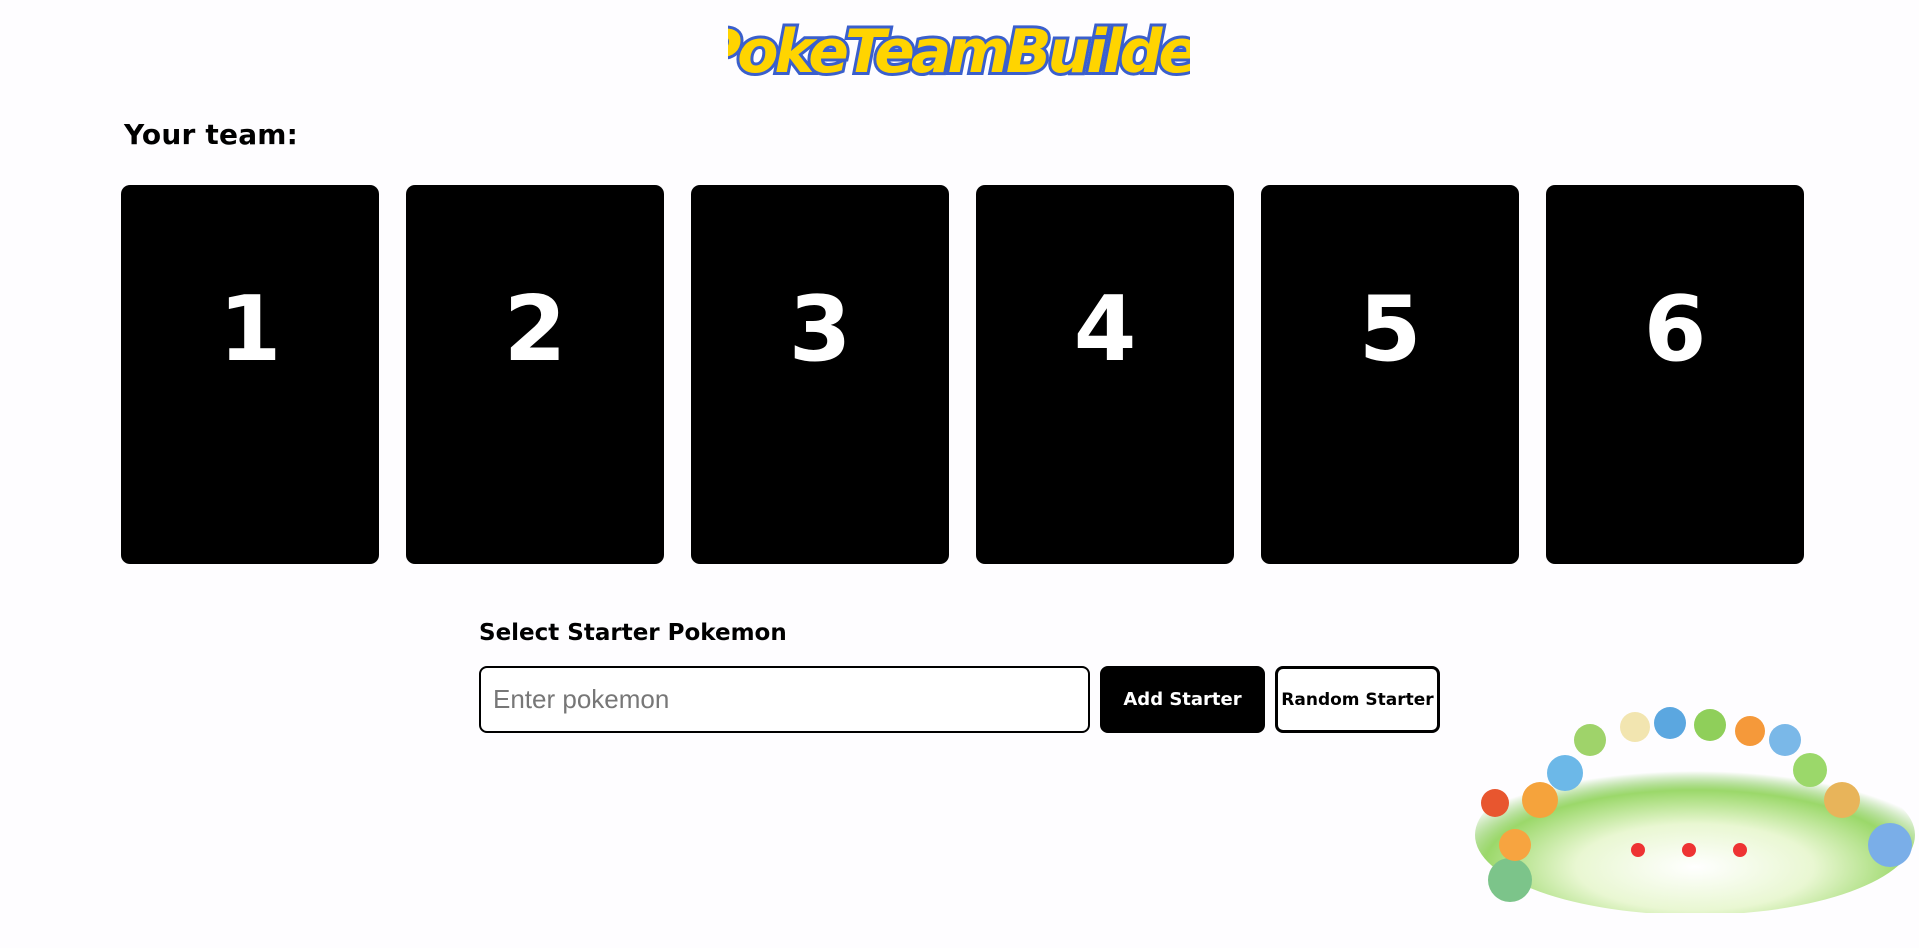 The image size is (1919, 948). I want to click on random-starter-button: Random Starter, so click(1357, 699).